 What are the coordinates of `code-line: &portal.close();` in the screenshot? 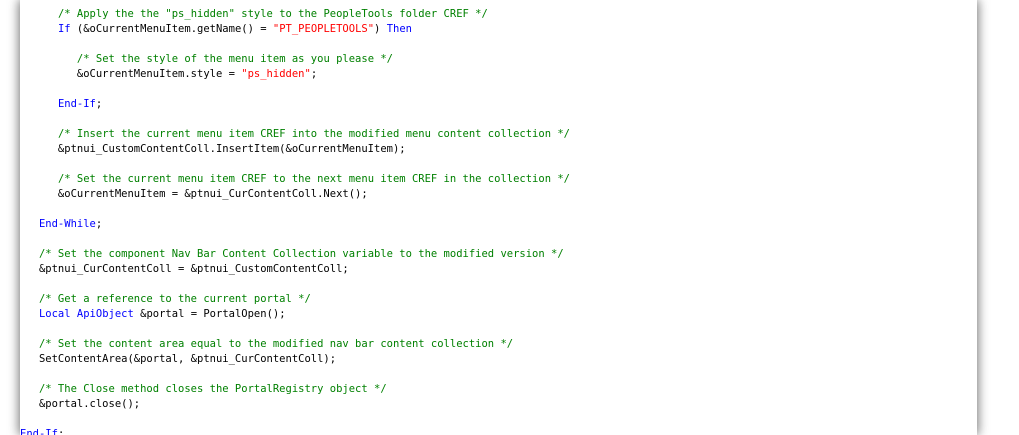 It's located at (498, 404).